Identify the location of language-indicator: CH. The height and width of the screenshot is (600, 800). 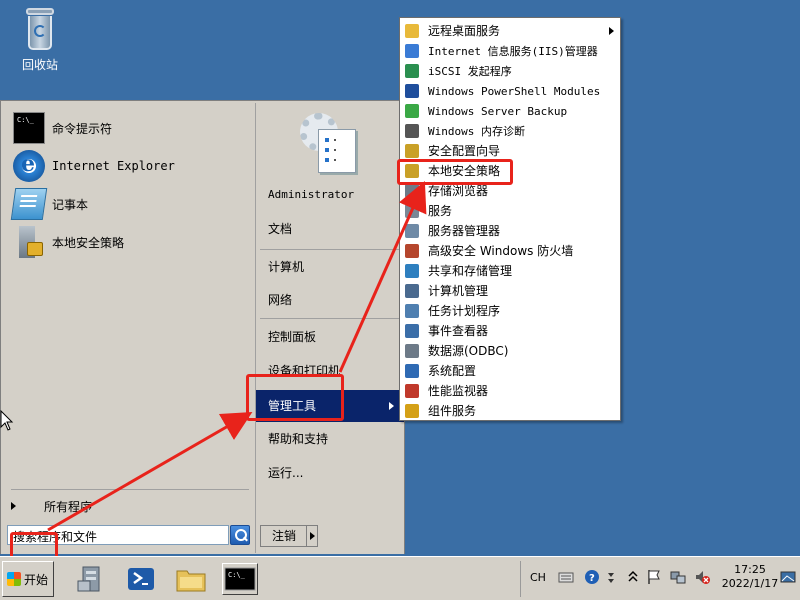
(538, 577).